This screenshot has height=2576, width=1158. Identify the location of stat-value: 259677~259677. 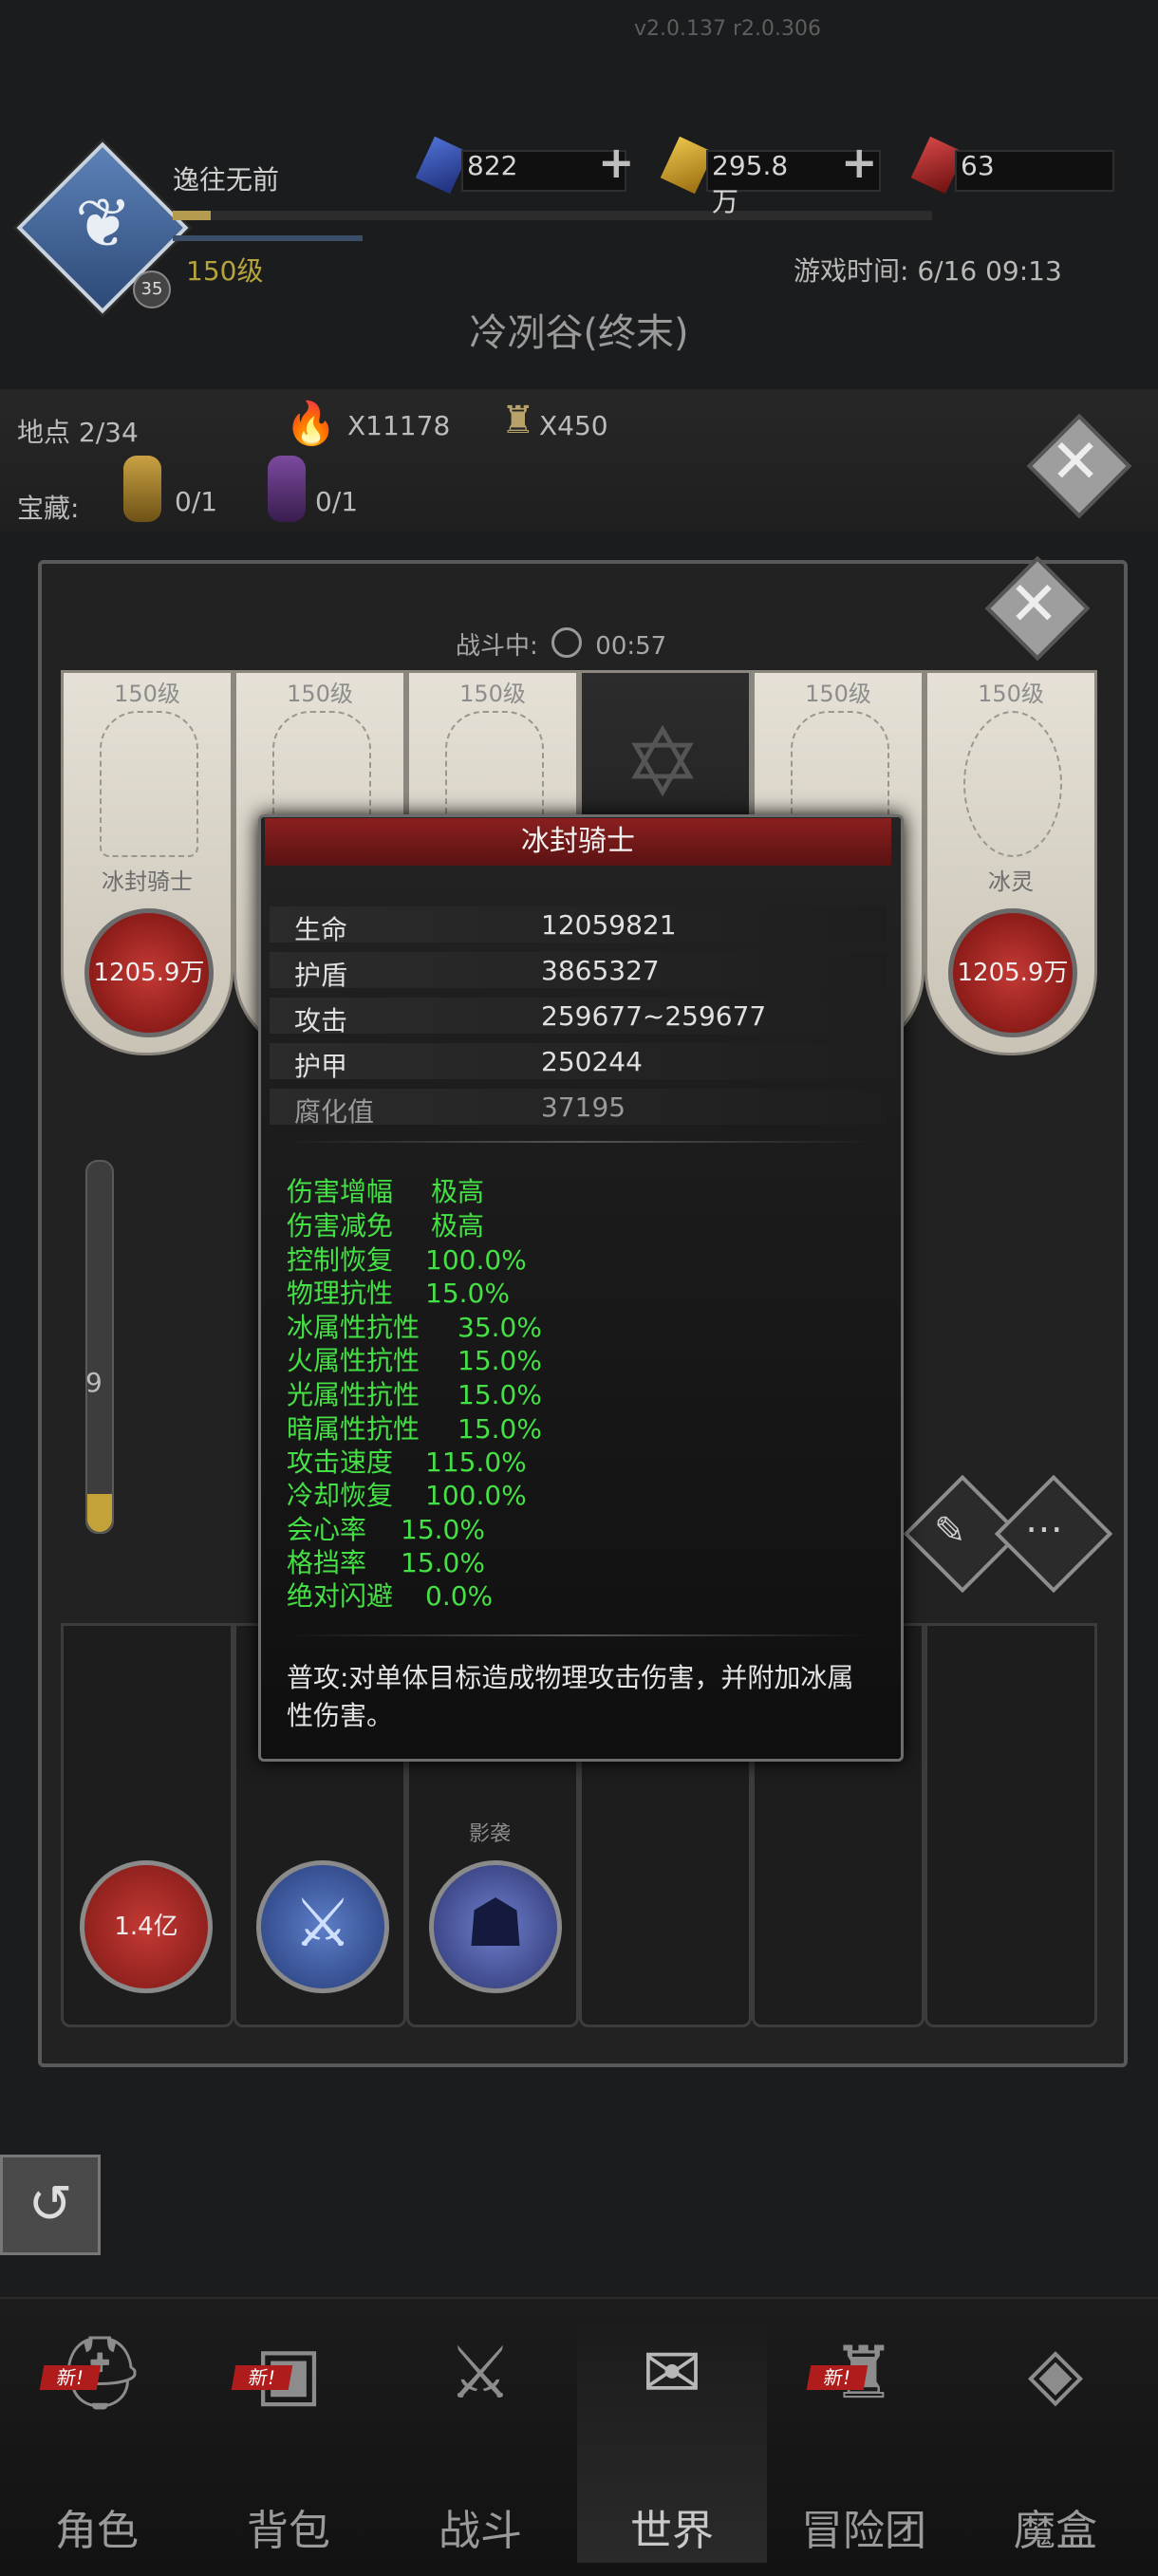
(654, 1016).